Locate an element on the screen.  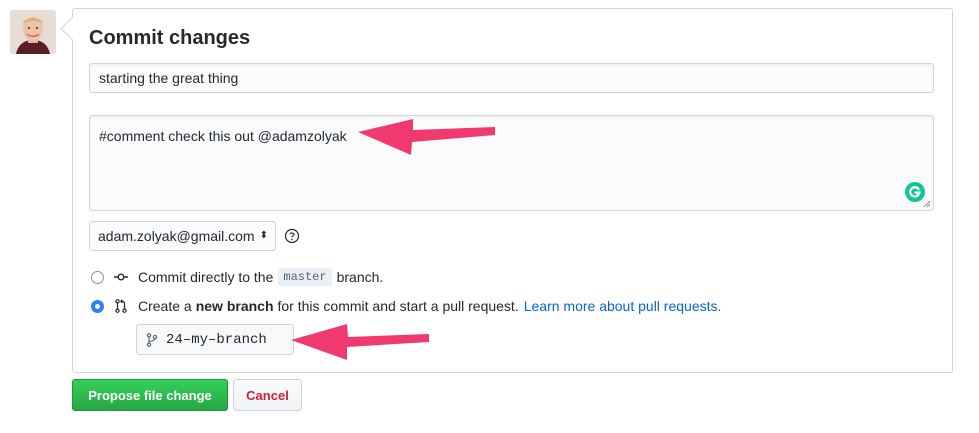
git-pull-request-icon is located at coordinates (121, 306).